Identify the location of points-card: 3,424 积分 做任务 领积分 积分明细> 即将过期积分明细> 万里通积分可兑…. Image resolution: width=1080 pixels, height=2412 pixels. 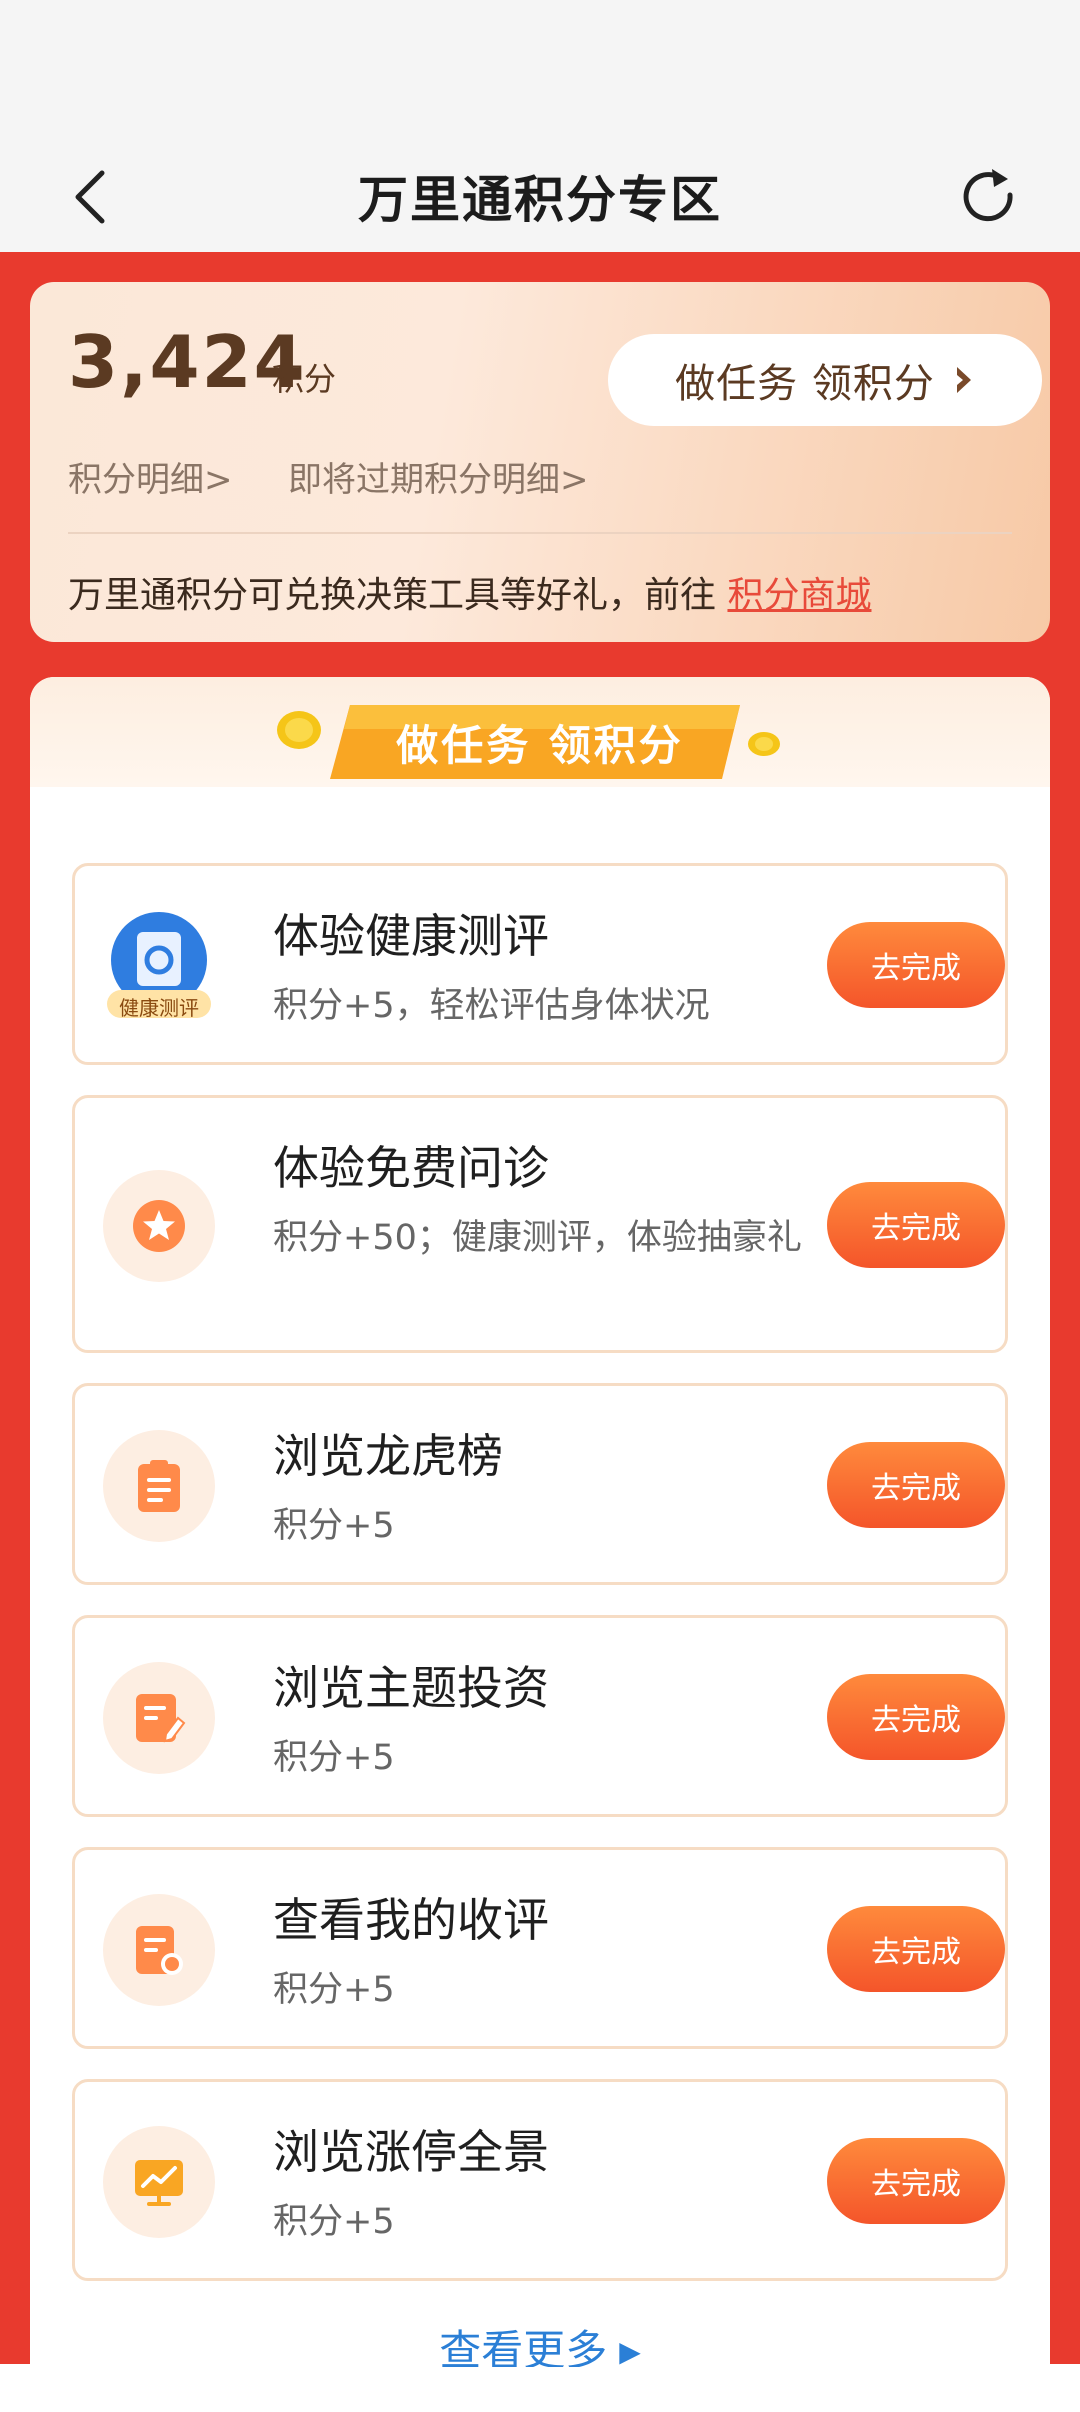
(540, 462).